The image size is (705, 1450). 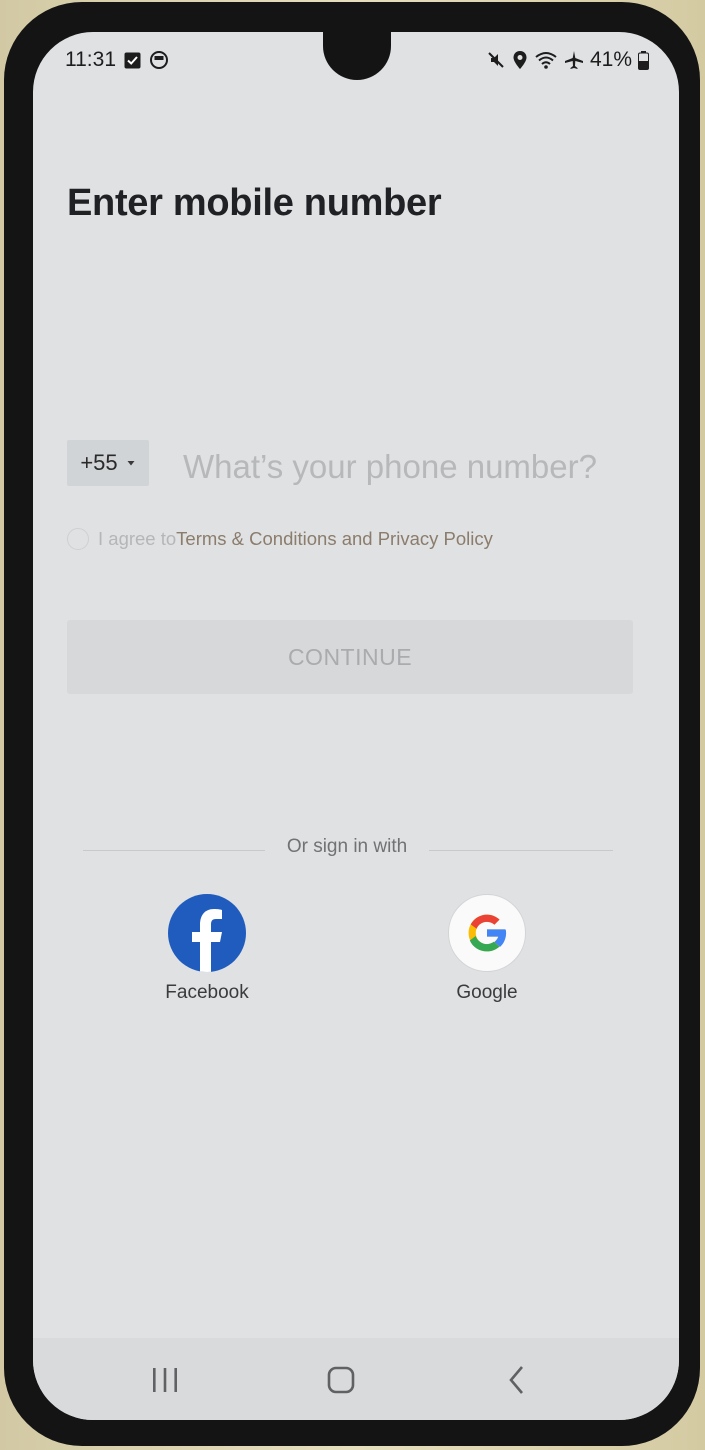 What do you see at coordinates (413, 467) in the screenshot?
I see `phone-number-input` at bounding box center [413, 467].